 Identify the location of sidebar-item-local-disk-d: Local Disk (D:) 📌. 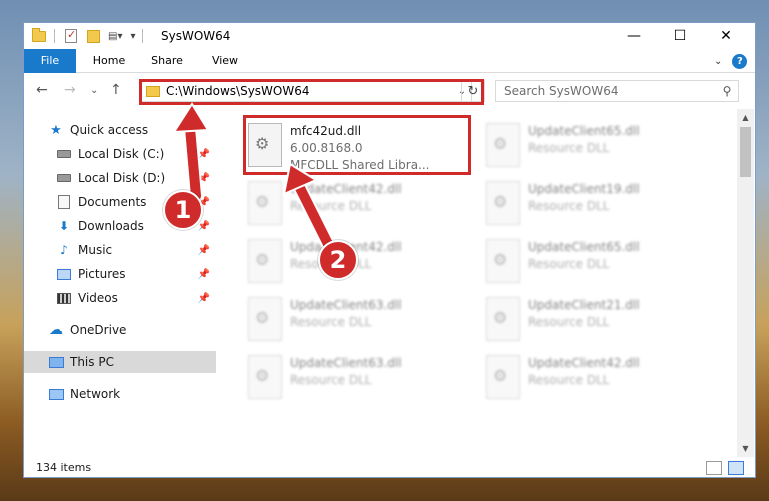
(120, 178).